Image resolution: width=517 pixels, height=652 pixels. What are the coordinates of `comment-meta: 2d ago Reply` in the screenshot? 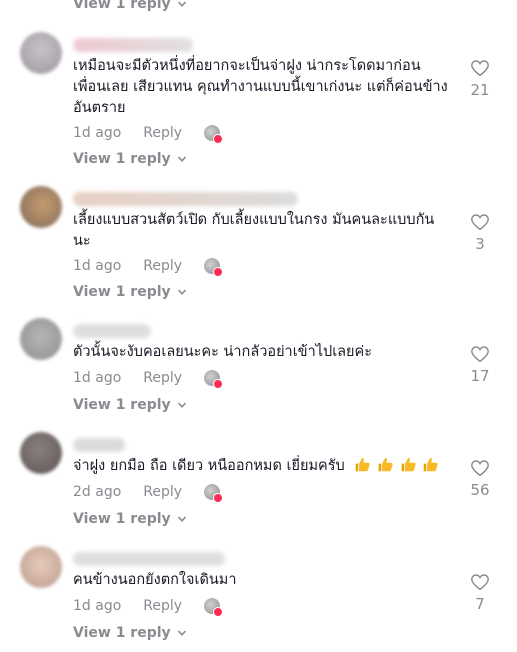 It's located at (148, 493).